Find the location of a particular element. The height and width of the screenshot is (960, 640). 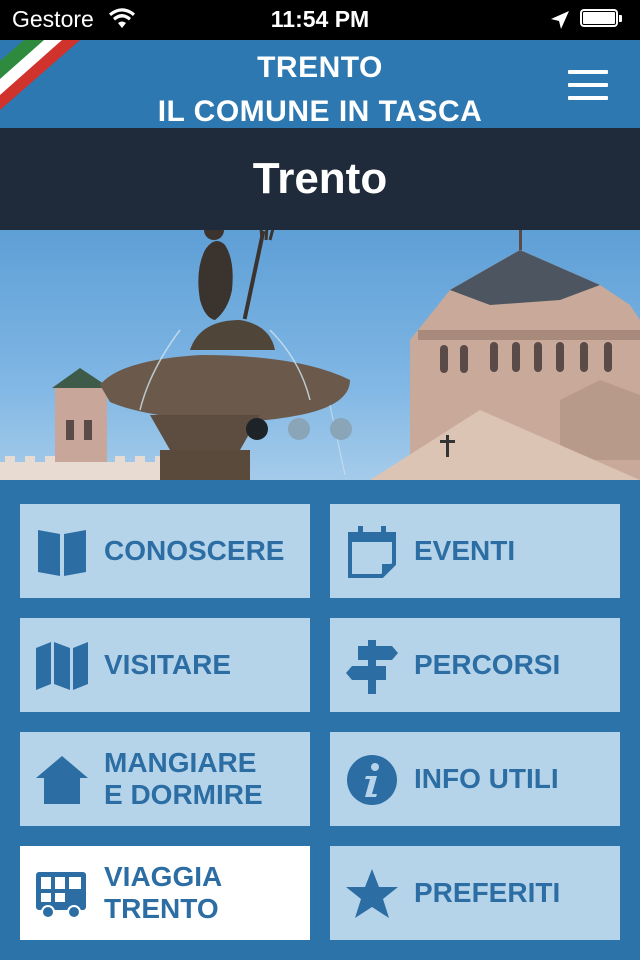

tile-eventi: EVENTI is located at coordinates (475, 551).